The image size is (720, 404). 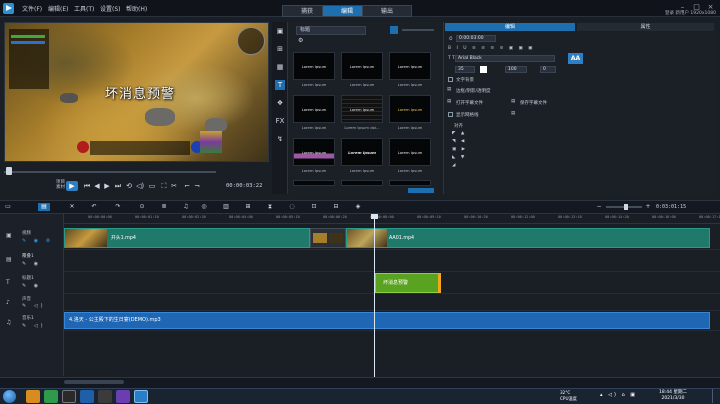 I want to click on time-remapping-icon: ⧗, so click(x=270, y=207).